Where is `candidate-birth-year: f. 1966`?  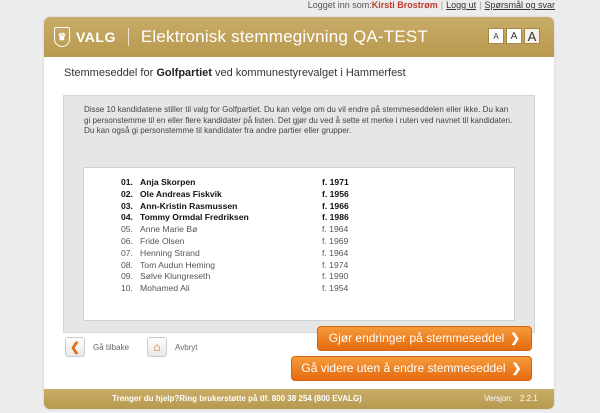
candidate-birth-year: f. 1966 is located at coordinates (335, 205).